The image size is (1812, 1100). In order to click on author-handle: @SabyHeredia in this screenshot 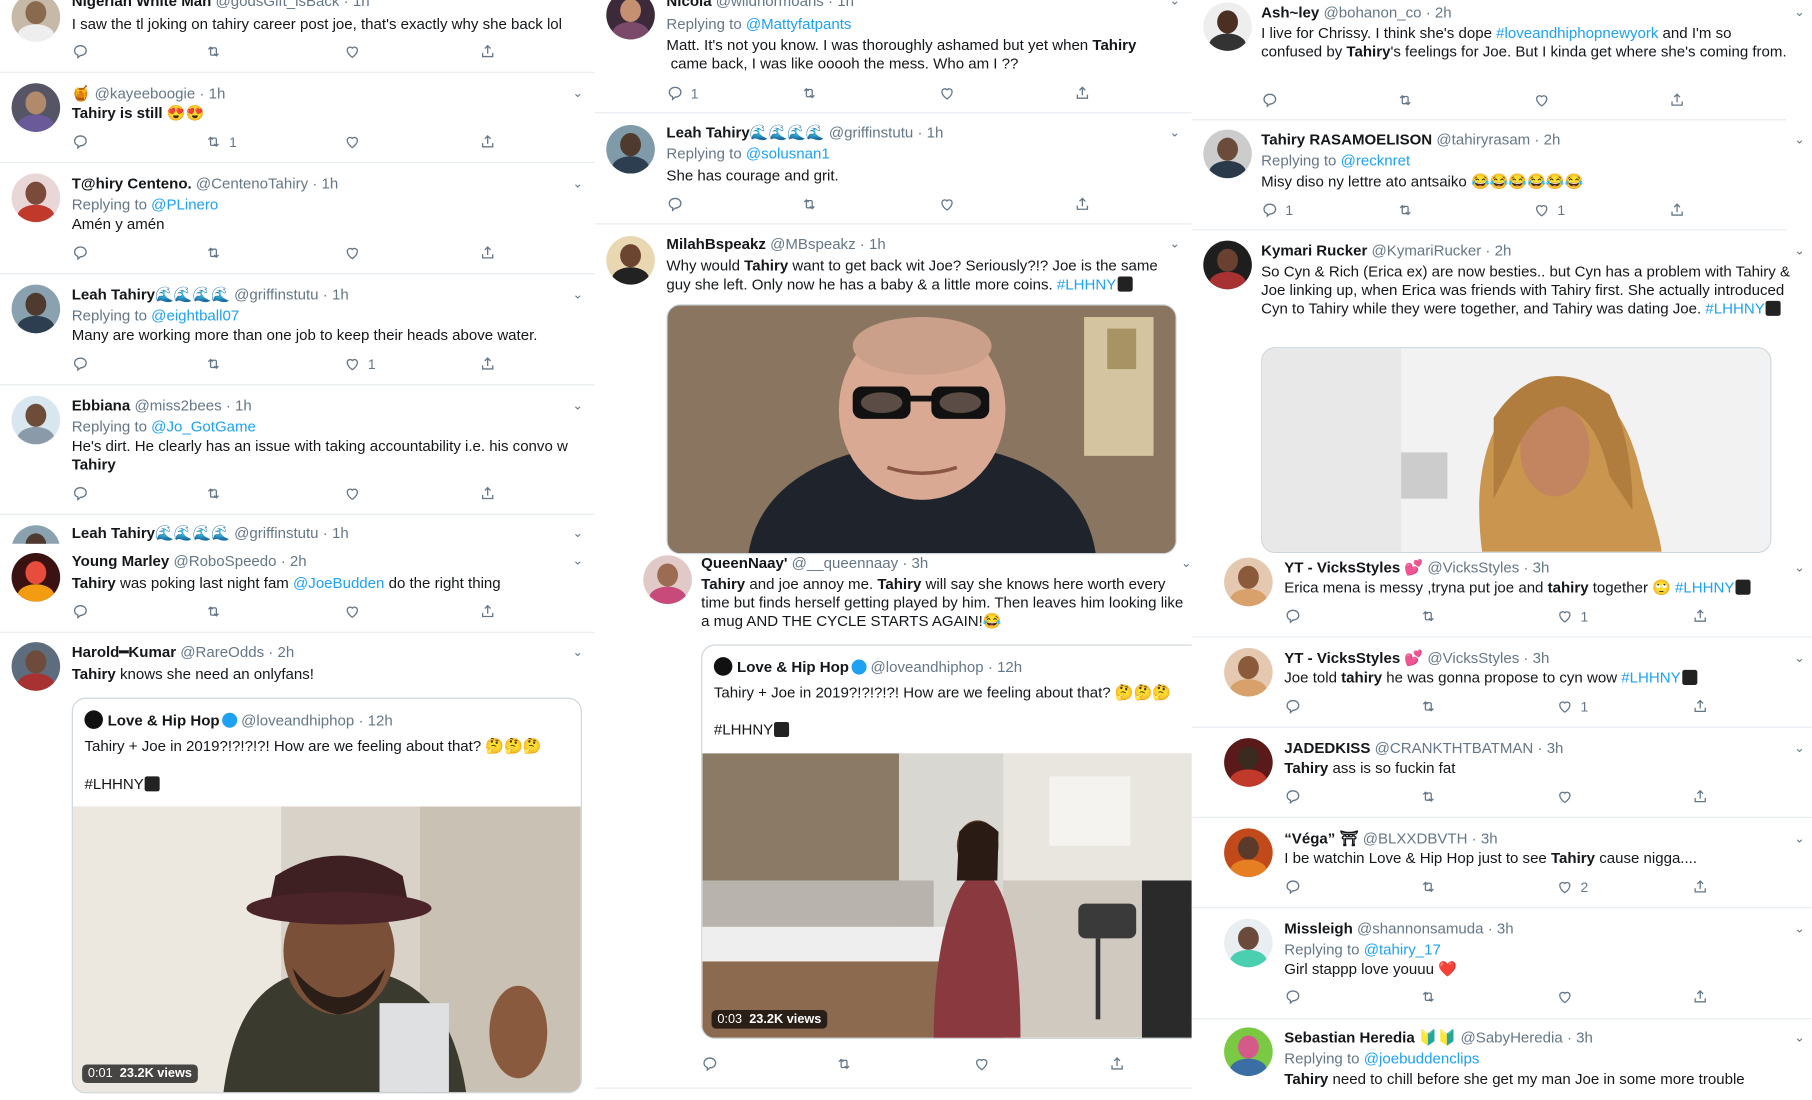, I will do `click(1512, 1037)`.